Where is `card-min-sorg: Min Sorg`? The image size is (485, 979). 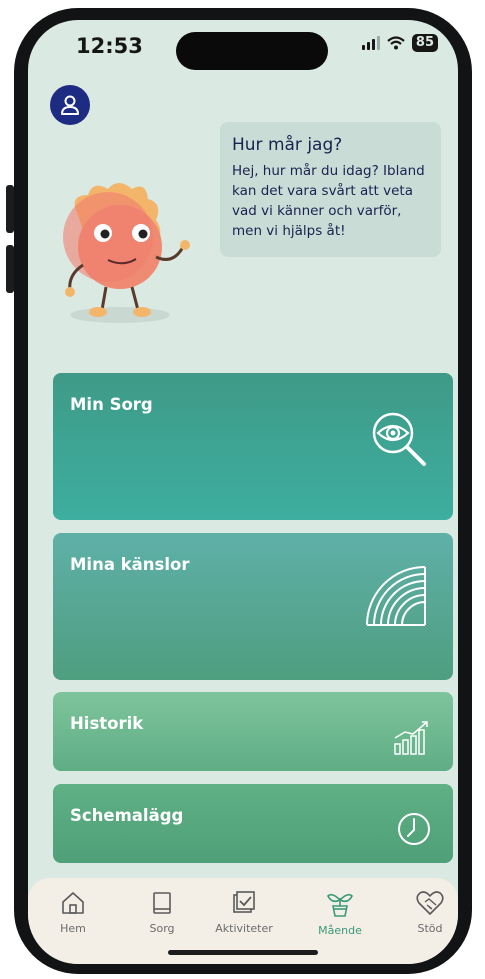 card-min-sorg: Min Sorg is located at coordinates (253, 446).